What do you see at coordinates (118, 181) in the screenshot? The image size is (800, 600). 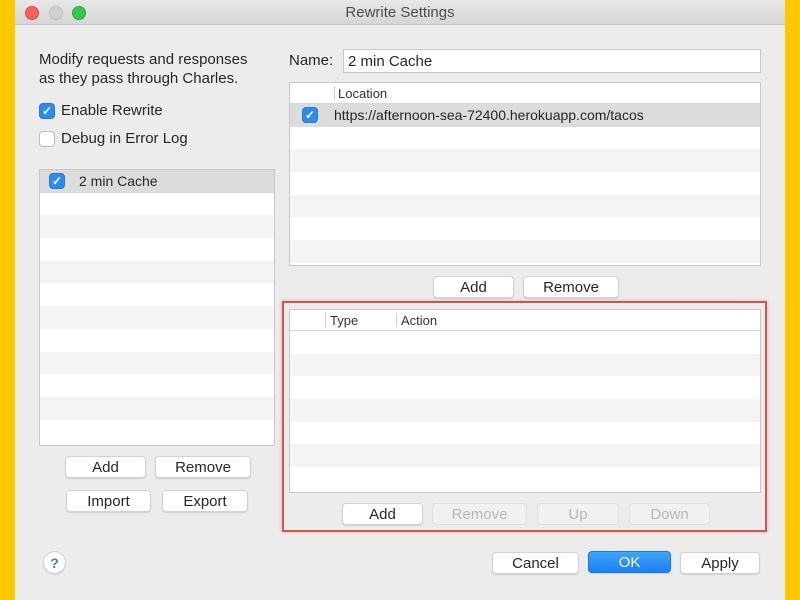 I see `set-name: 2 min Cache` at bounding box center [118, 181].